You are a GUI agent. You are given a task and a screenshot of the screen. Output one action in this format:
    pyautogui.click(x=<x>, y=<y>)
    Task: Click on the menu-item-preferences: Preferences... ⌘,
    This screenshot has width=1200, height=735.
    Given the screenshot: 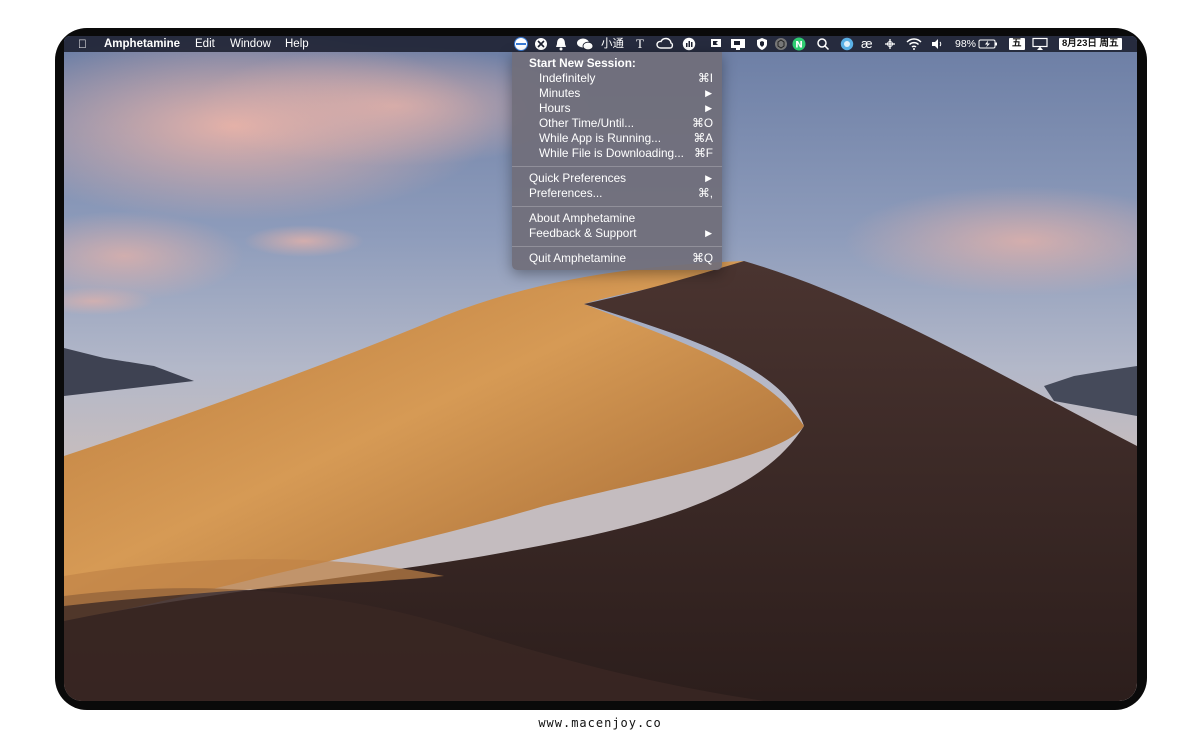 What is the action you would take?
    pyautogui.click(x=617, y=193)
    